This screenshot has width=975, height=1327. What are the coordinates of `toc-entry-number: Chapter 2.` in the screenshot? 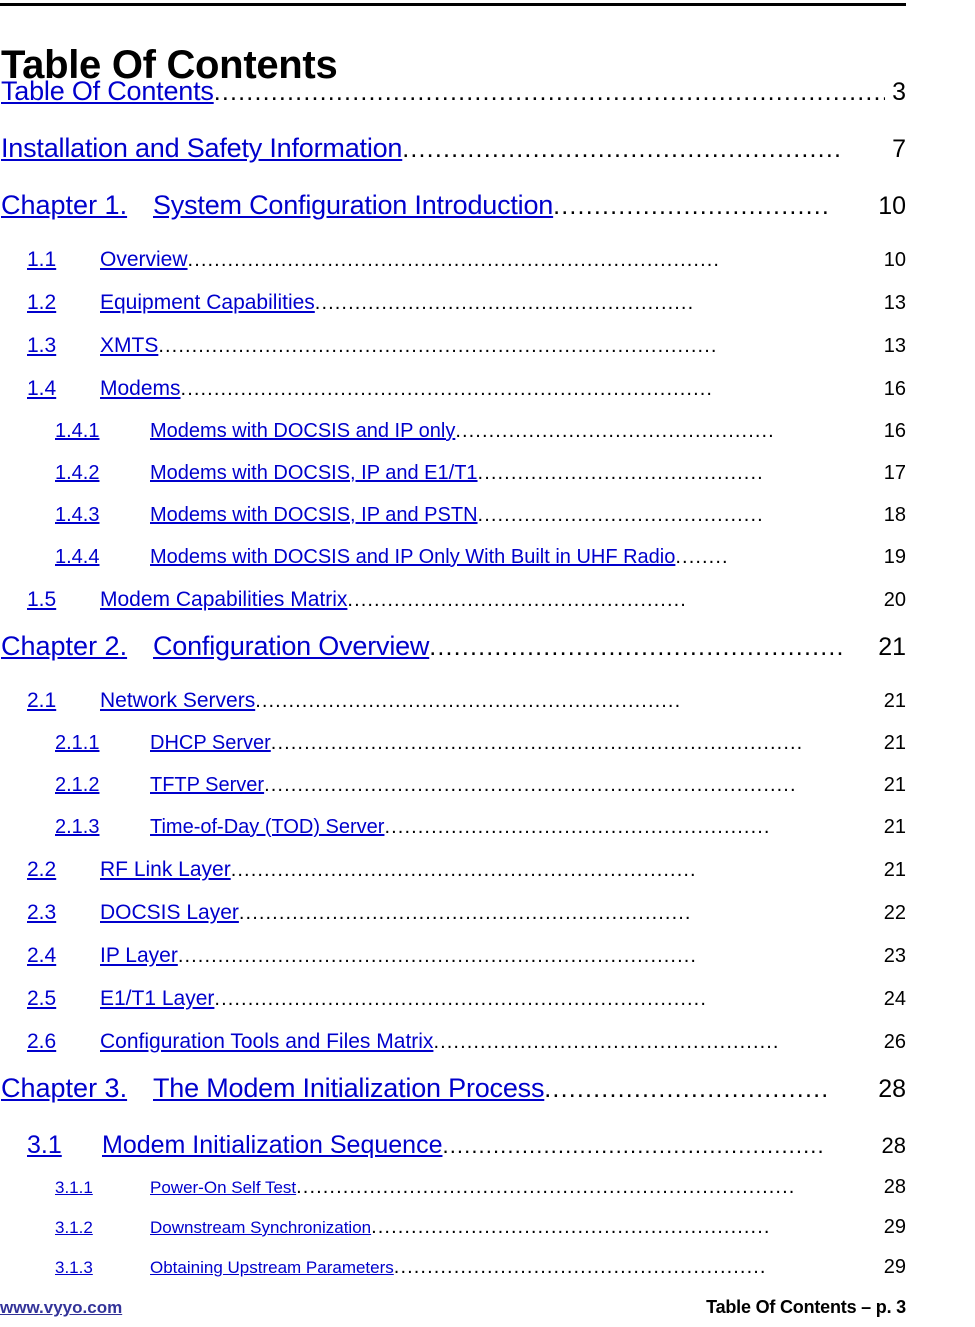 It's located at (77, 646).